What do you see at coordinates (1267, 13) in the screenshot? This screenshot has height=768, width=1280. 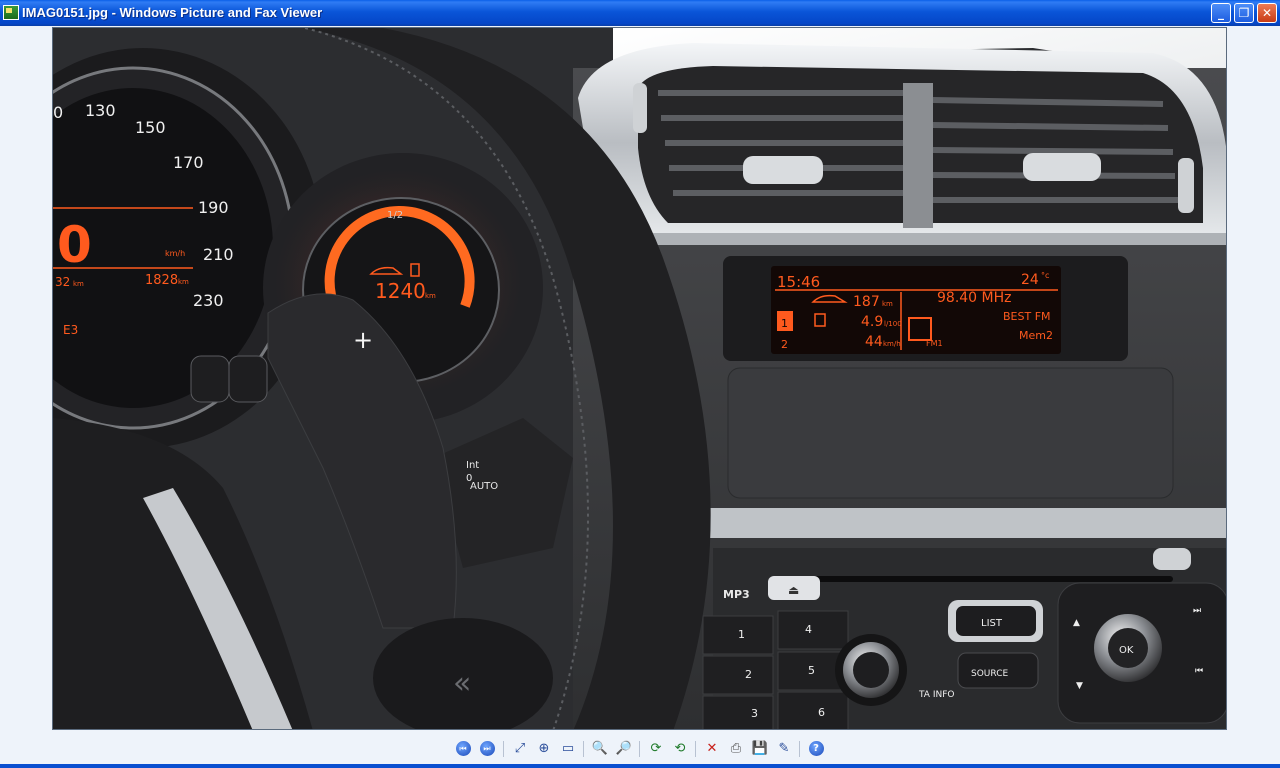 I see `close-button: ✕` at bounding box center [1267, 13].